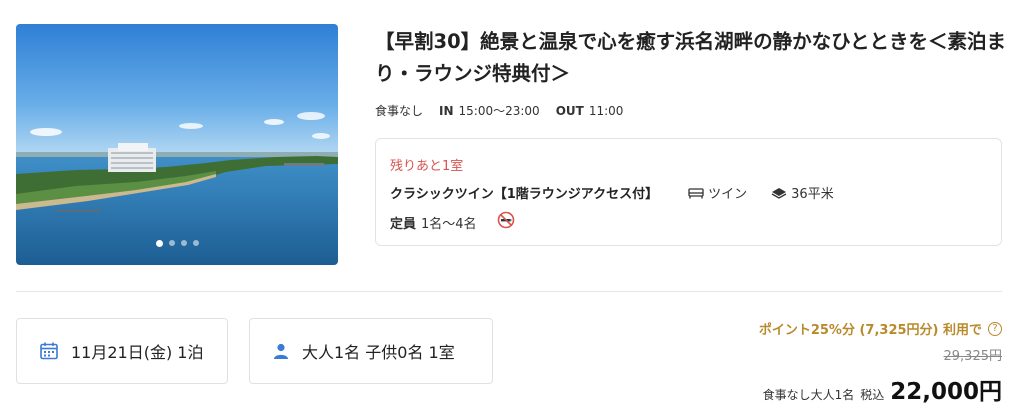 This screenshot has height=419, width=1024. I want to click on bed-icon, so click(696, 192).